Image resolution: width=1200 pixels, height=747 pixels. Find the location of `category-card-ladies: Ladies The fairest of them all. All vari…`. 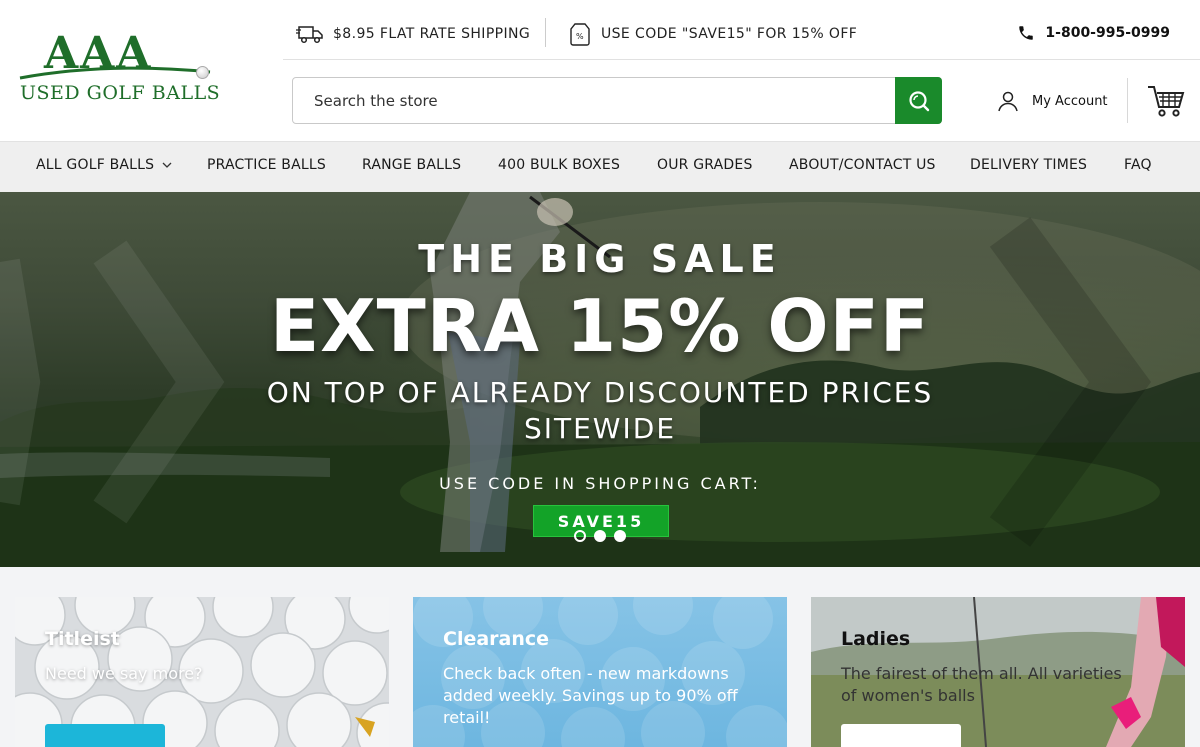

category-card-ladies: Ladies The fairest of them all. All vari… is located at coordinates (998, 672).